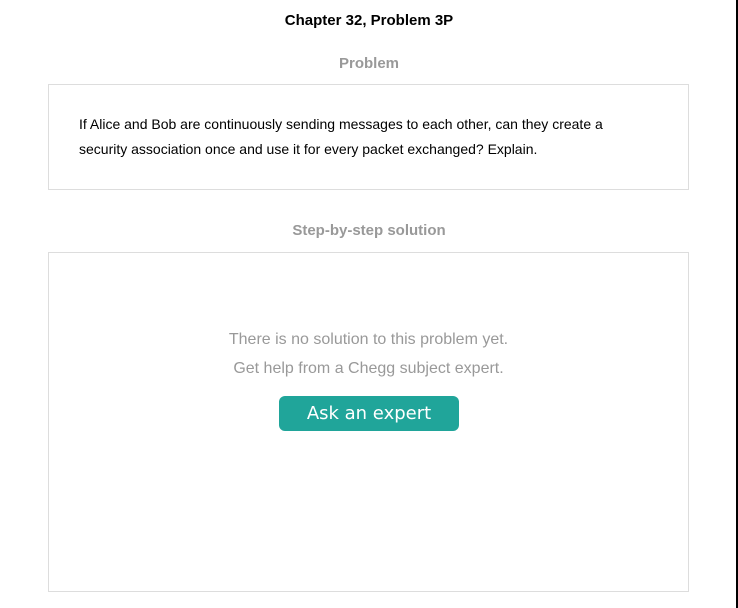 The width and height of the screenshot is (738, 608). Describe the element at coordinates (368, 63) in the screenshot. I see `problem-heading: Problem` at that location.